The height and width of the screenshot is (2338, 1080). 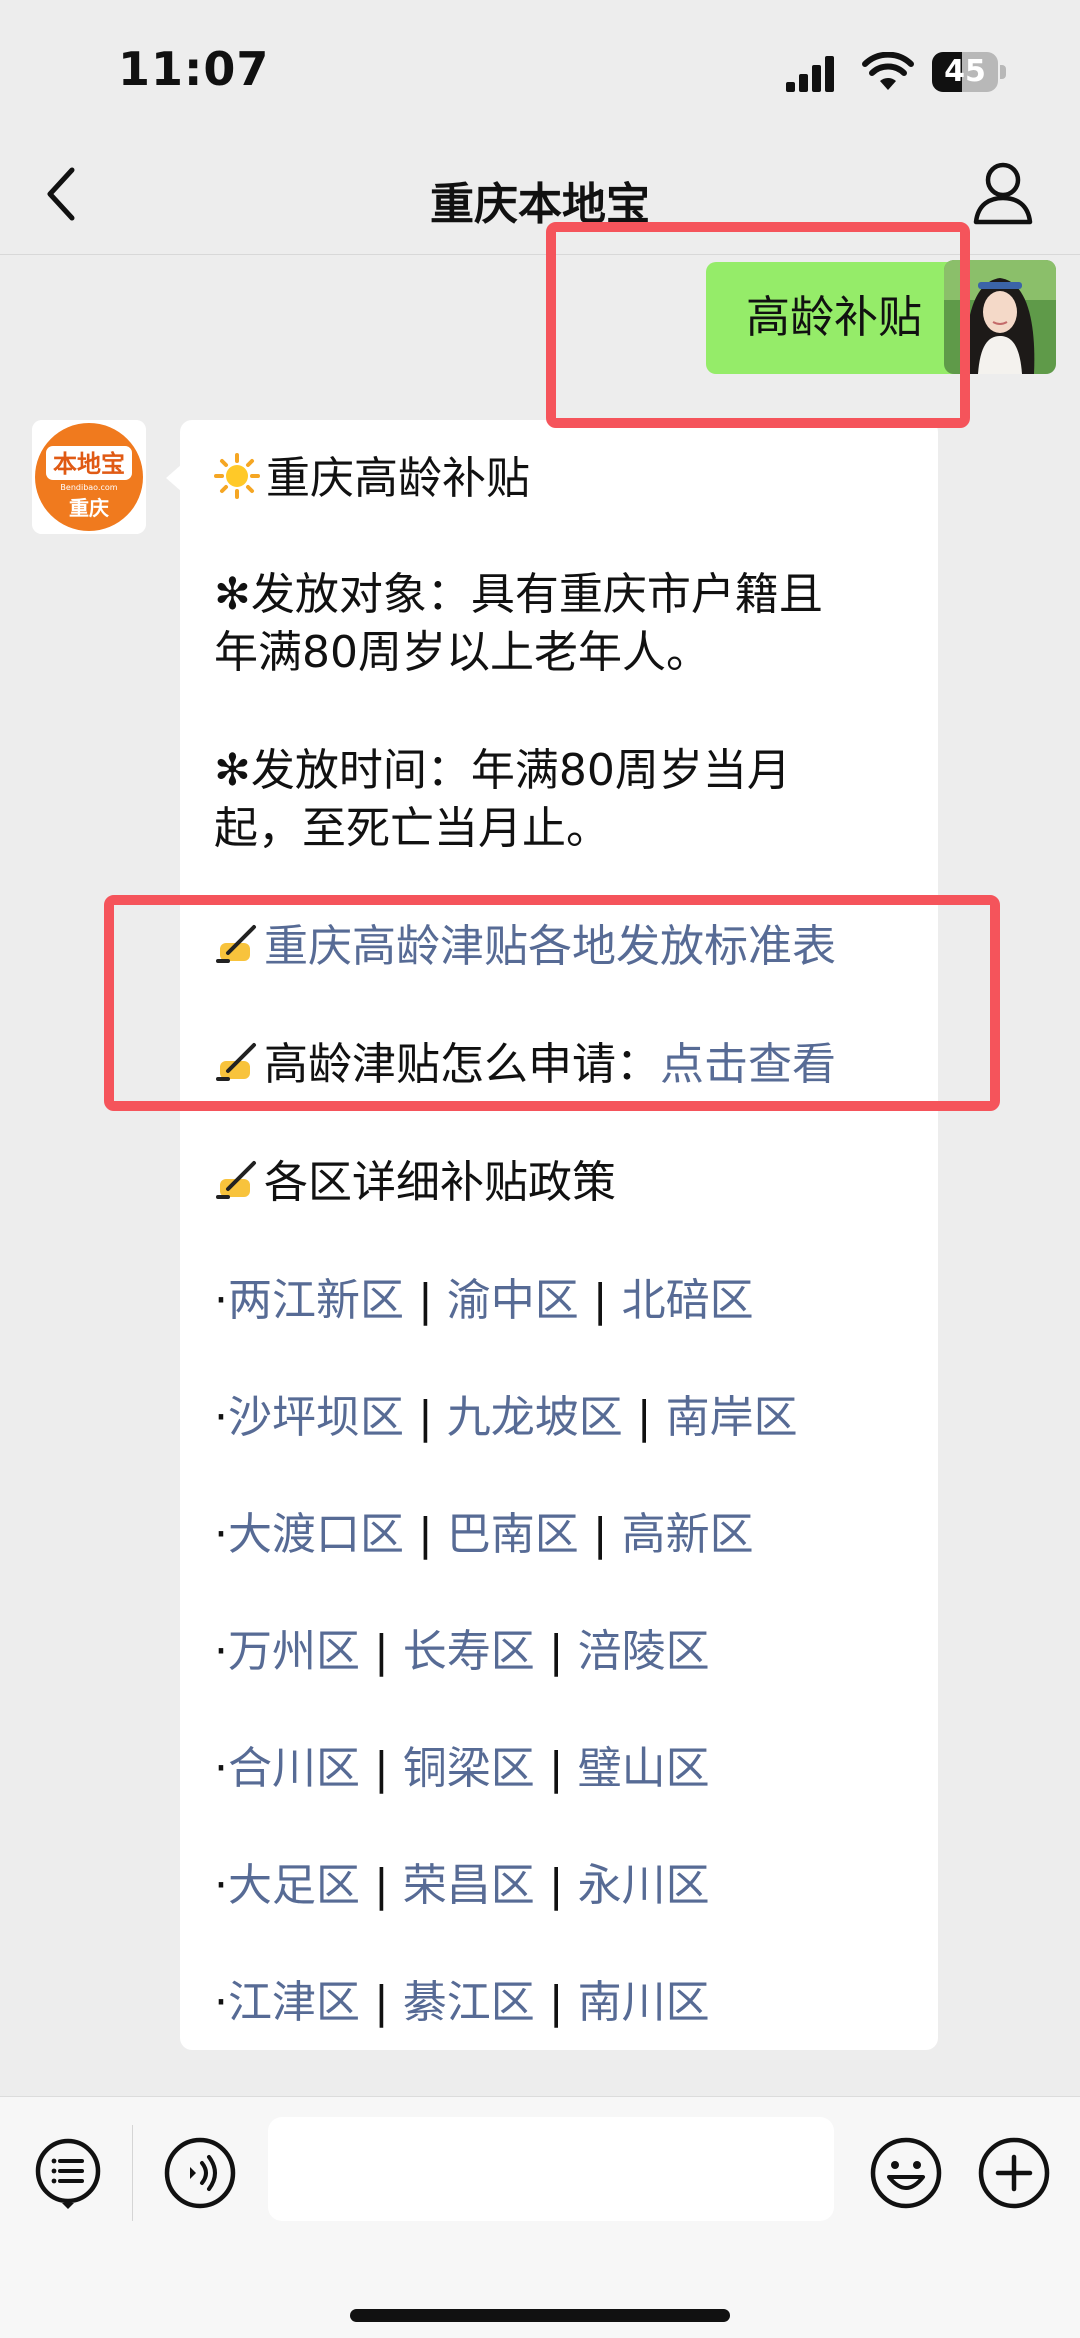 What do you see at coordinates (469, 1885) in the screenshot?
I see `district-link: 荣昌区` at bounding box center [469, 1885].